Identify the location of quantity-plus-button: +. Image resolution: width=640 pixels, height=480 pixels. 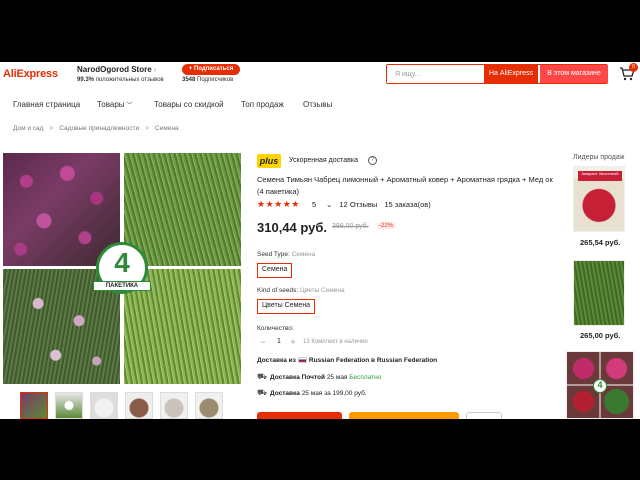
(293, 342).